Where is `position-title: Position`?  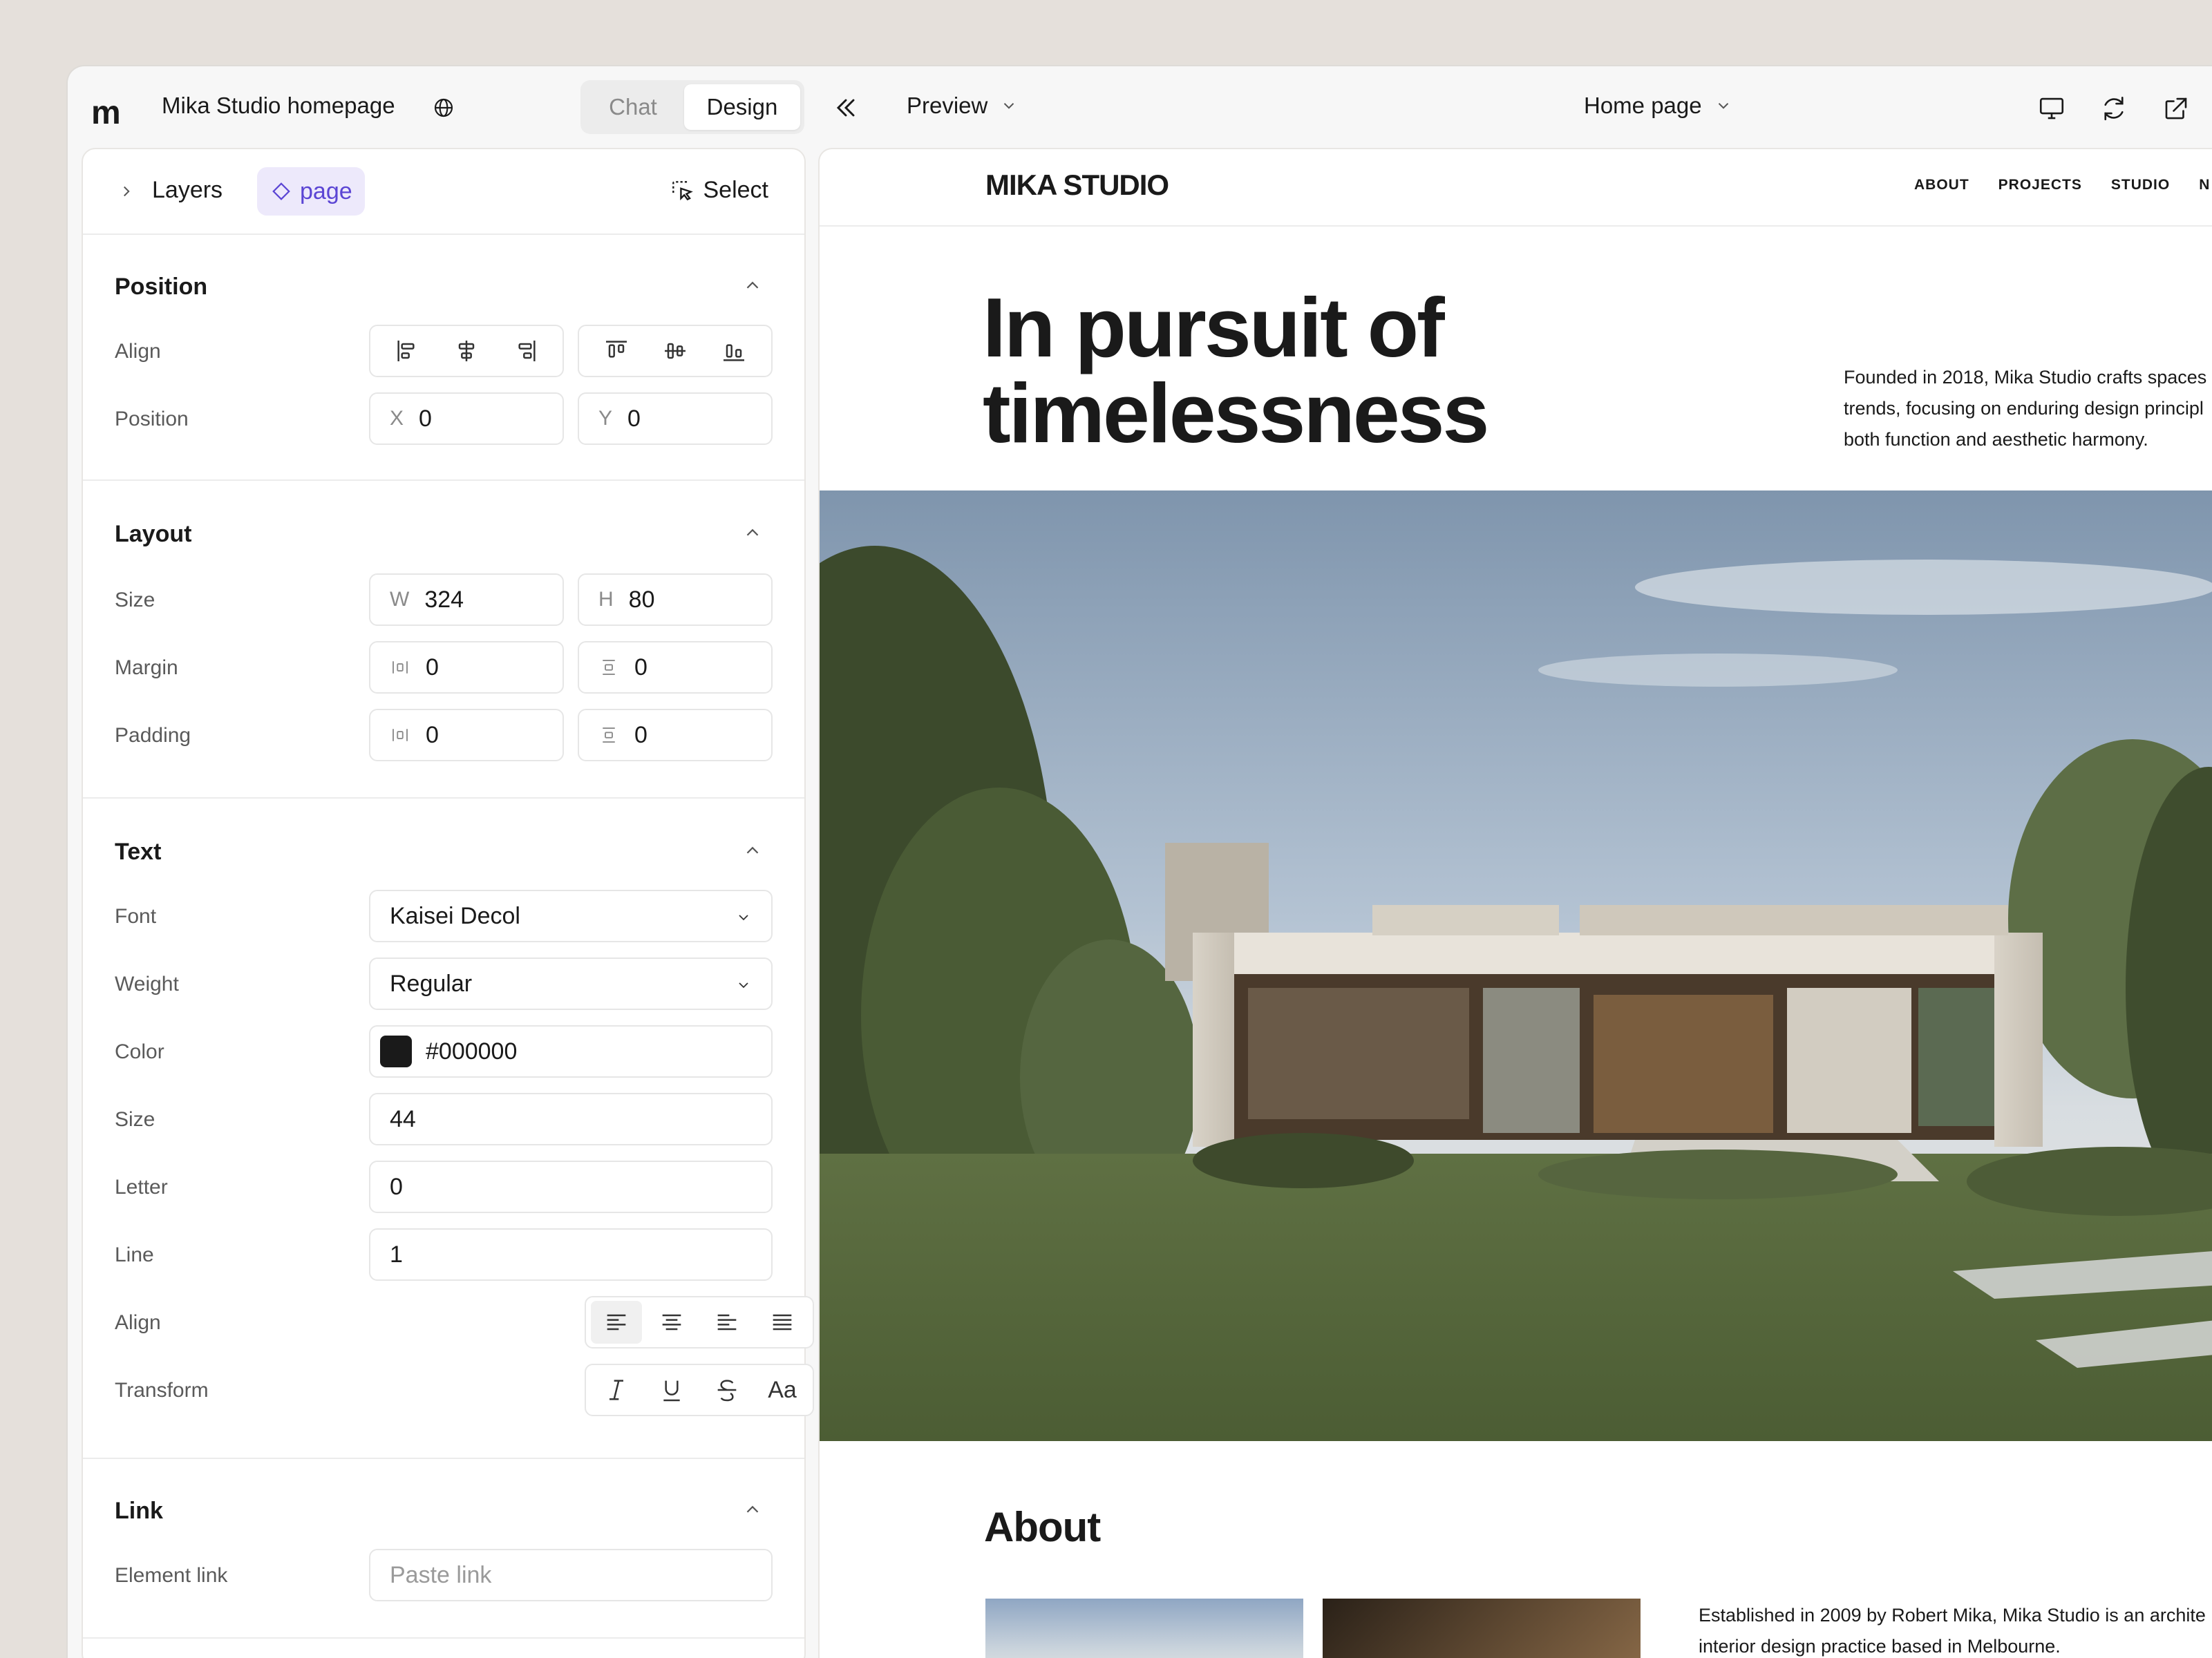 position-title: Position is located at coordinates (161, 287).